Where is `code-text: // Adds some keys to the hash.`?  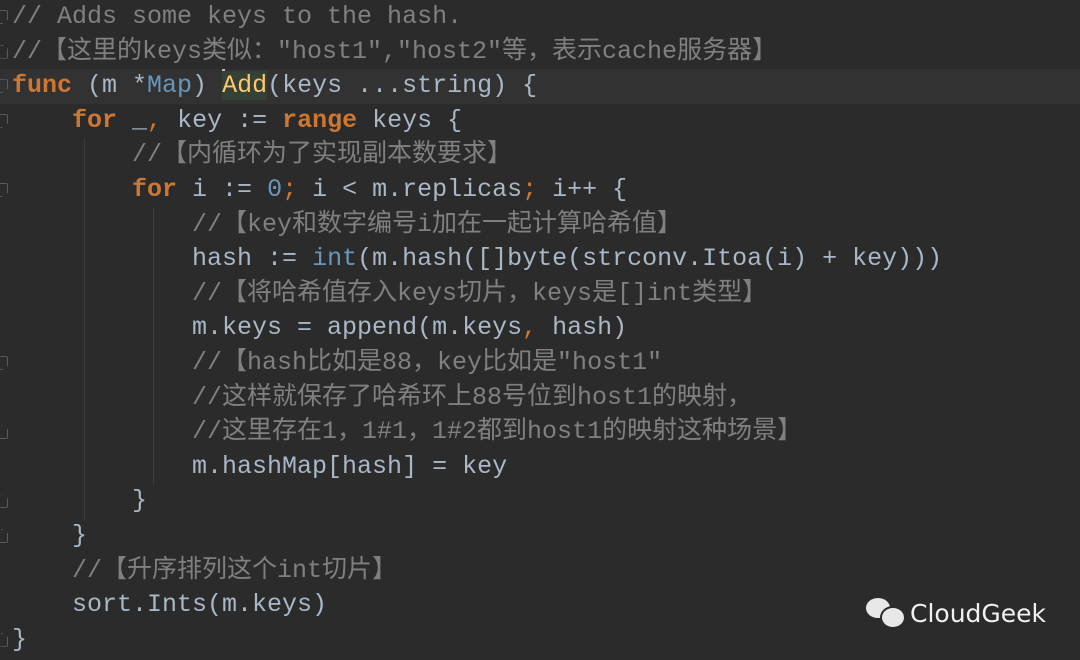 code-text: // Adds some keys to the hash. is located at coordinates (237, 17).